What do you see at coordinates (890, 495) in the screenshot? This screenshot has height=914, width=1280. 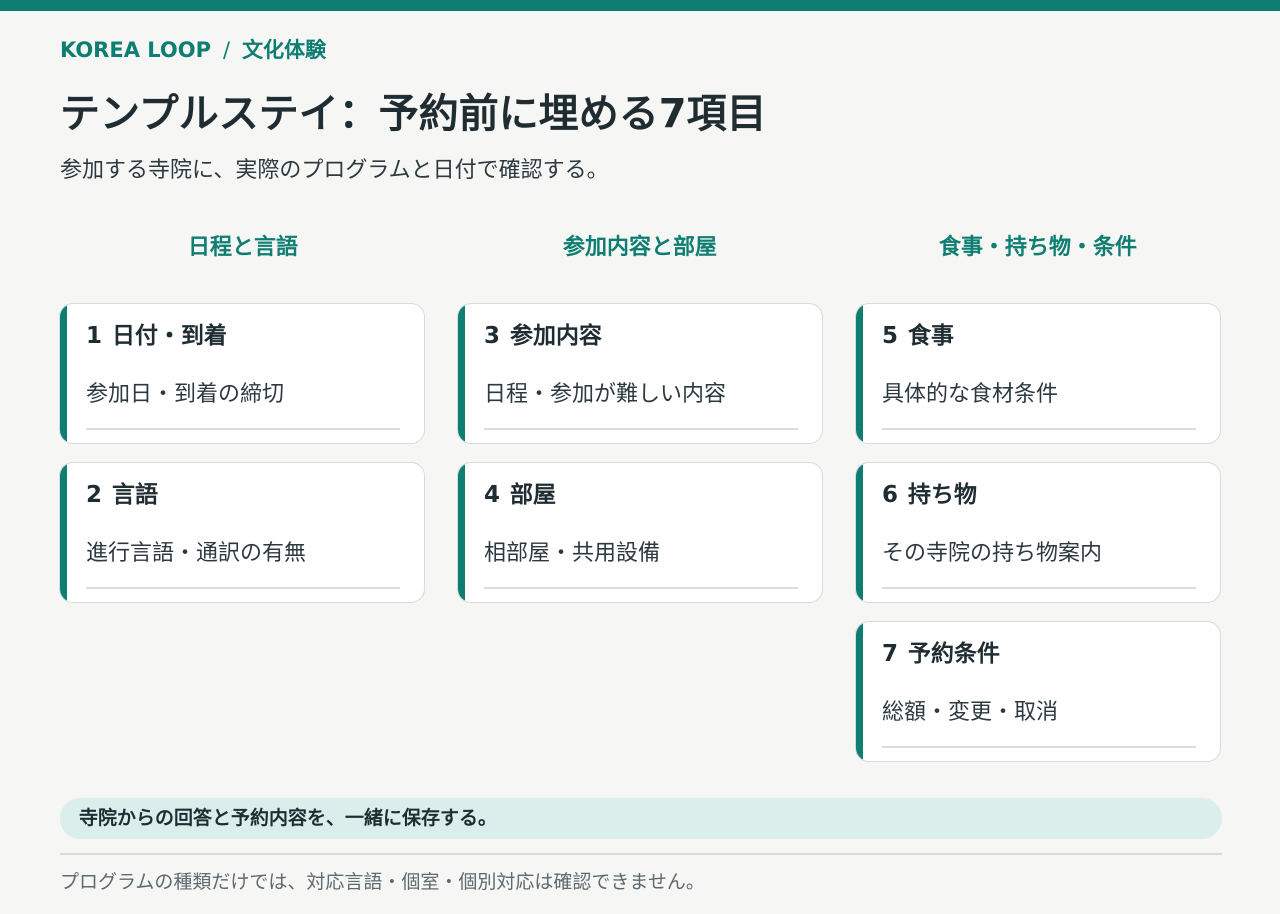 I see `card-number: 6` at bounding box center [890, 495].